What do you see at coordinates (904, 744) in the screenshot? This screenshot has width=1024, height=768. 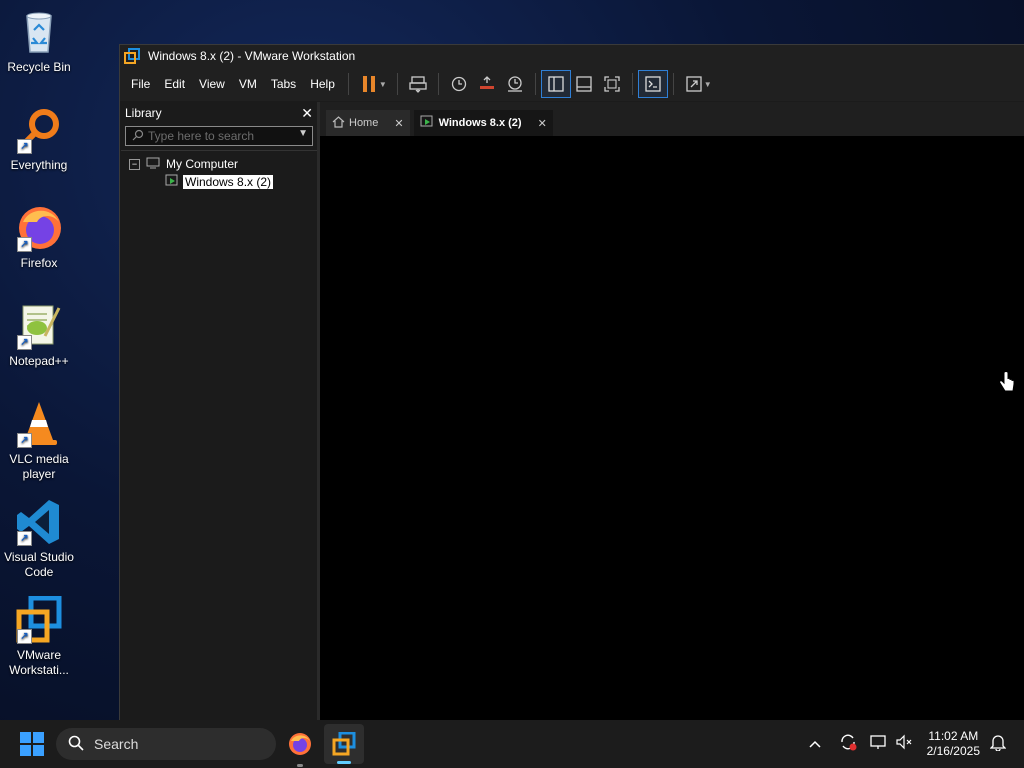 I see `volume-muted-icon` at bounding box center [904, 744].